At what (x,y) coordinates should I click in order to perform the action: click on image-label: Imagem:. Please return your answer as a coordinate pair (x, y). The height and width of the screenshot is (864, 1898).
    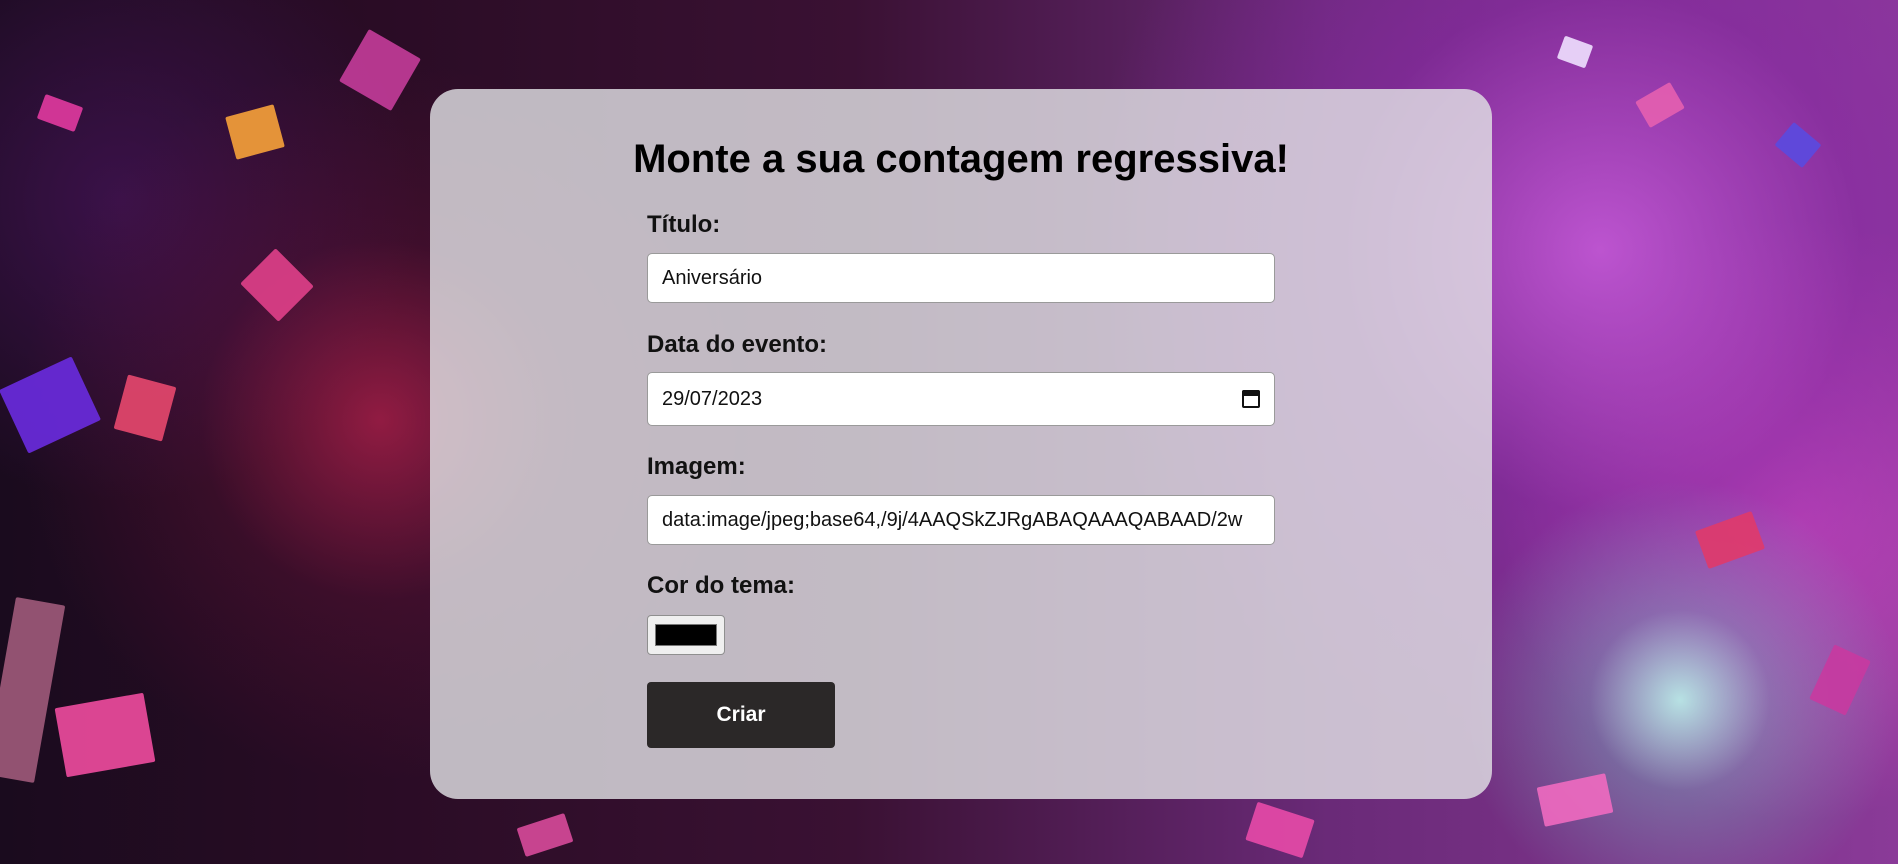
    Looking at the image, I should click on (696, 466).